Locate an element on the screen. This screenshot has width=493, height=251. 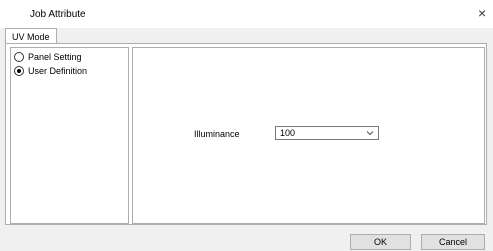
radio-label: User Definition is located at coordinates (58, 71).